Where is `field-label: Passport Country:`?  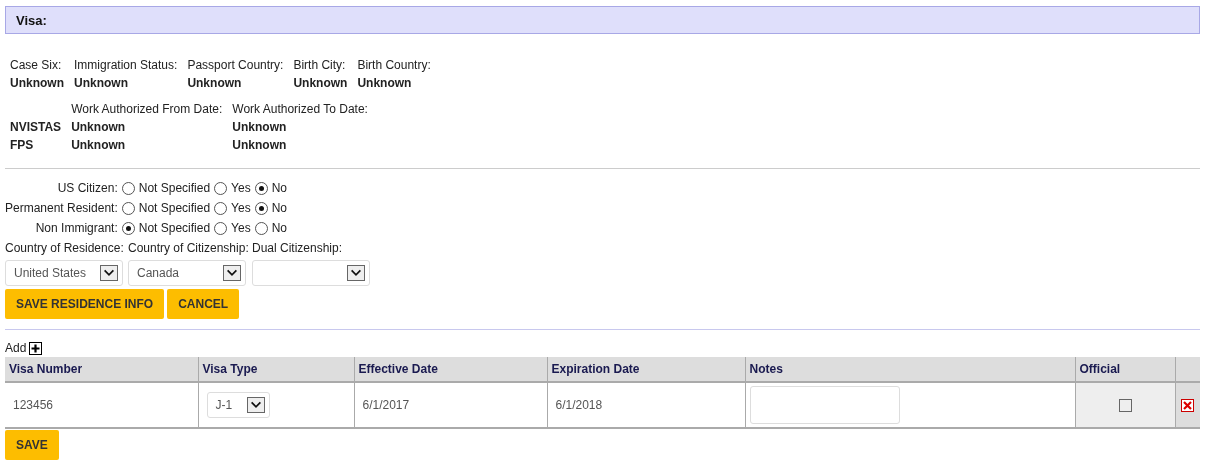
field-label: Passport Country: is located at coordinates (235, 65).